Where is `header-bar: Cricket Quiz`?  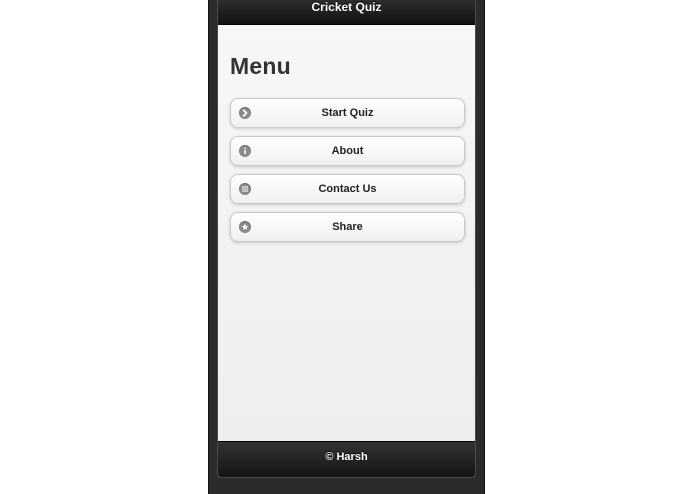
header-bar: Cricket Quiz is located at coordinates (346, 12).